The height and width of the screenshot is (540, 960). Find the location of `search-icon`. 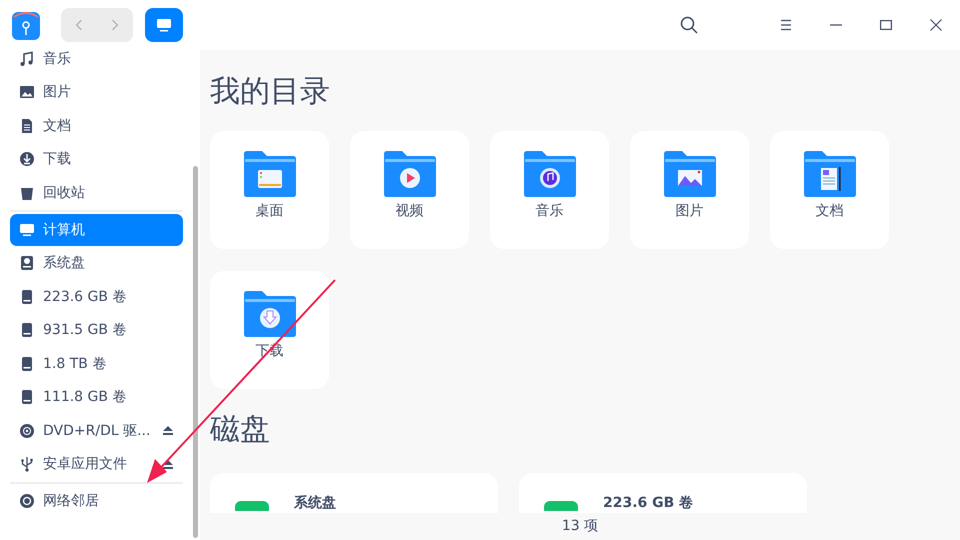

search-icon is located at coordinates (689, 25).